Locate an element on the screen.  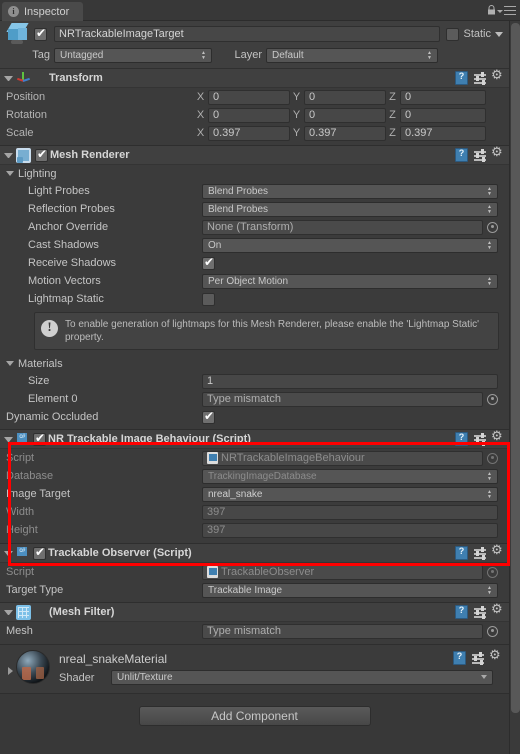
position-x-input: 0 is located at coordinates (249, 97).